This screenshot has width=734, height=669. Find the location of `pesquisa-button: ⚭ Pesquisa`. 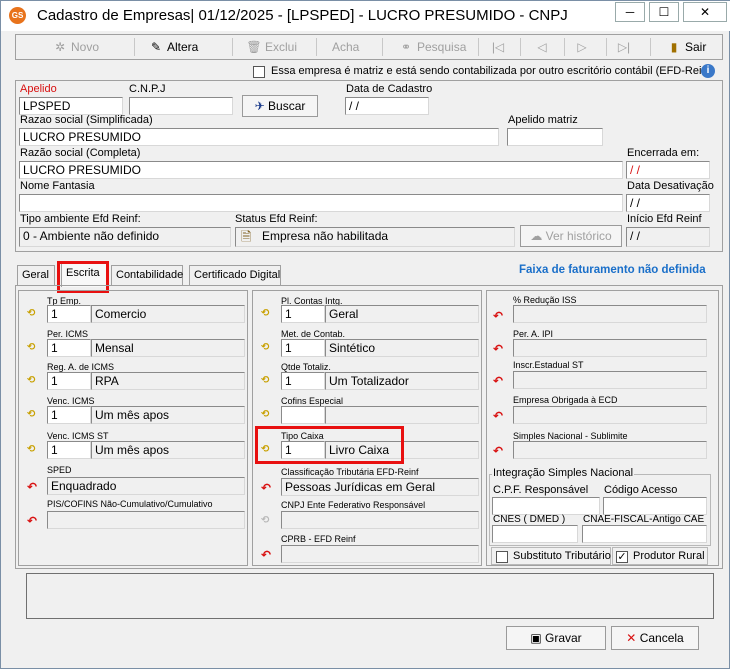

pesquisa-button: ⚭ Pesquisa is located at coordinates (432, 47).